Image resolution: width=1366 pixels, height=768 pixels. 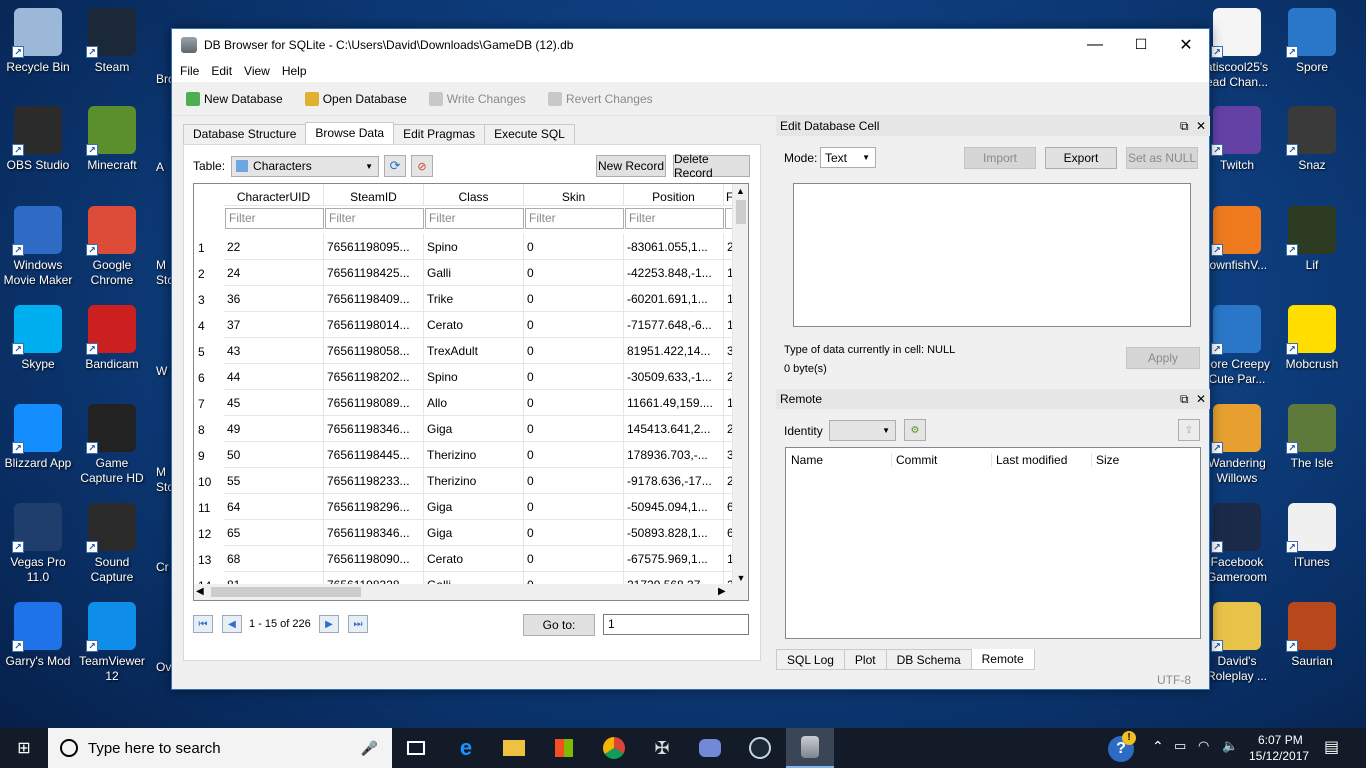 I want to click on tab-remote: Remote, so click(x=1002, y=659).